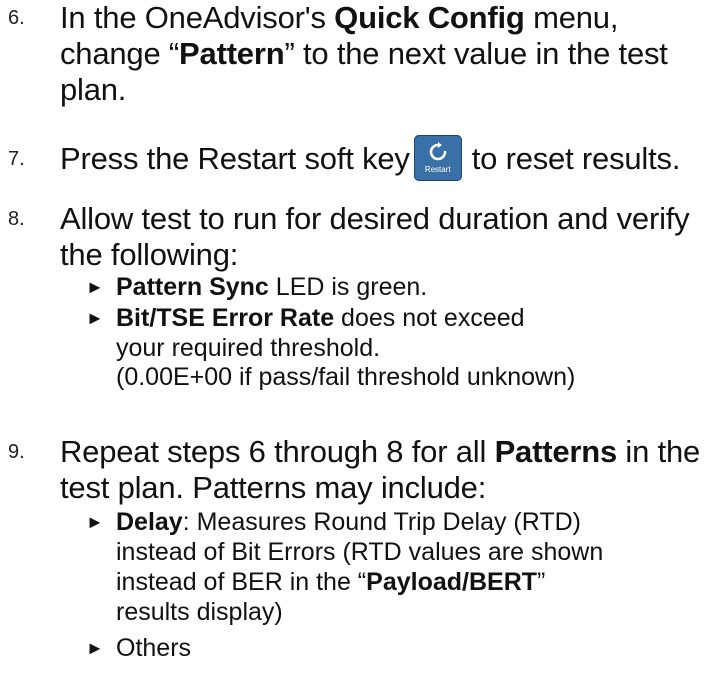 The height and width of the screenshot is (687, 724). Describe the element at coordinates (438, 151) in the screenshot. I see `restart-icon` at that location.